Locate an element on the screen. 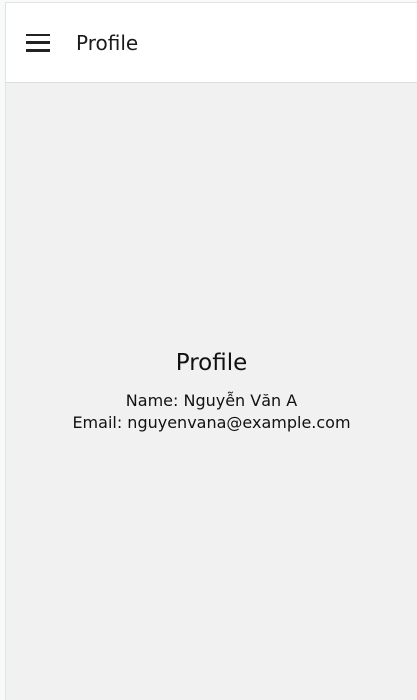  profile-heading: Profile is located at coordinates (211, 362).